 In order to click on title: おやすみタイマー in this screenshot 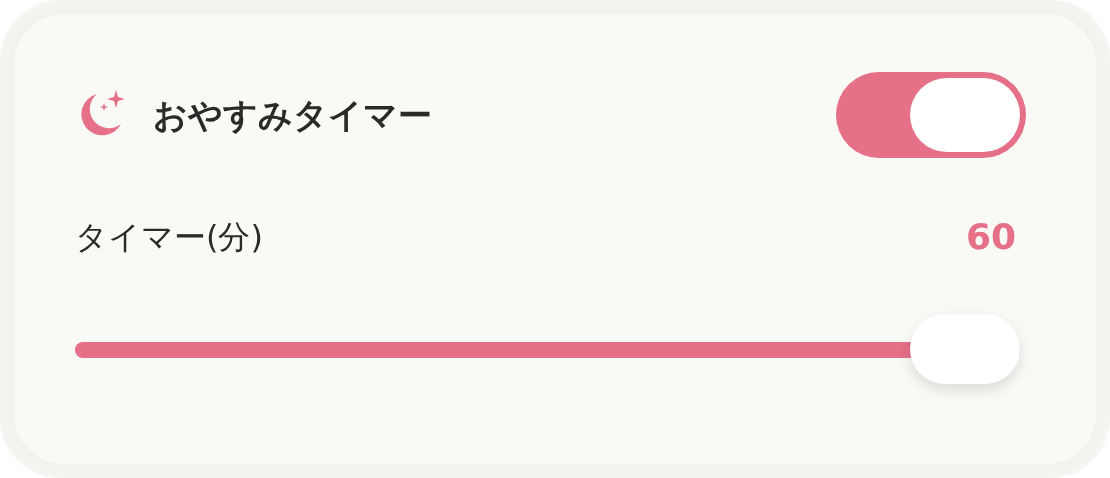, I will do `click(292, 115)`.